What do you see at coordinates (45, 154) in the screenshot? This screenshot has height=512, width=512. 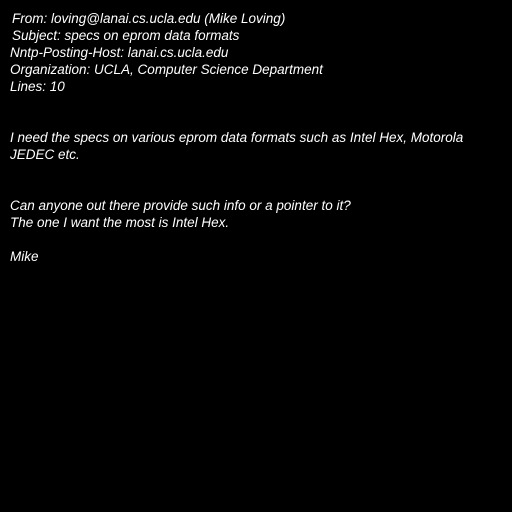 I see `body-line-2: JEDEC etc.` at bounding box center [45, 154].